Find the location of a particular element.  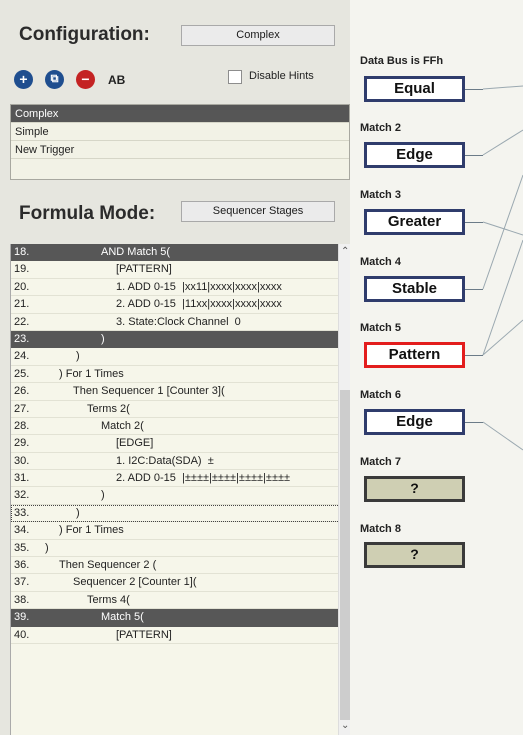

formula-row-number: 18. is located at coordinates (22, 252).